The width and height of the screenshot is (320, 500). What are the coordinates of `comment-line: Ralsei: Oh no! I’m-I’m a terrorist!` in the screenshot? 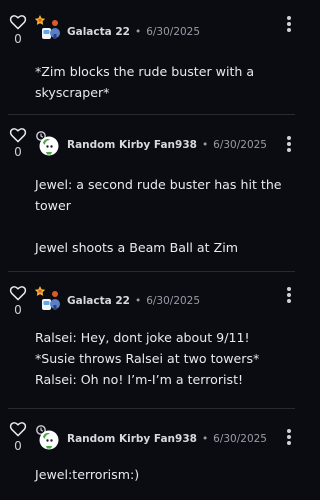 It's located at (139, 379).